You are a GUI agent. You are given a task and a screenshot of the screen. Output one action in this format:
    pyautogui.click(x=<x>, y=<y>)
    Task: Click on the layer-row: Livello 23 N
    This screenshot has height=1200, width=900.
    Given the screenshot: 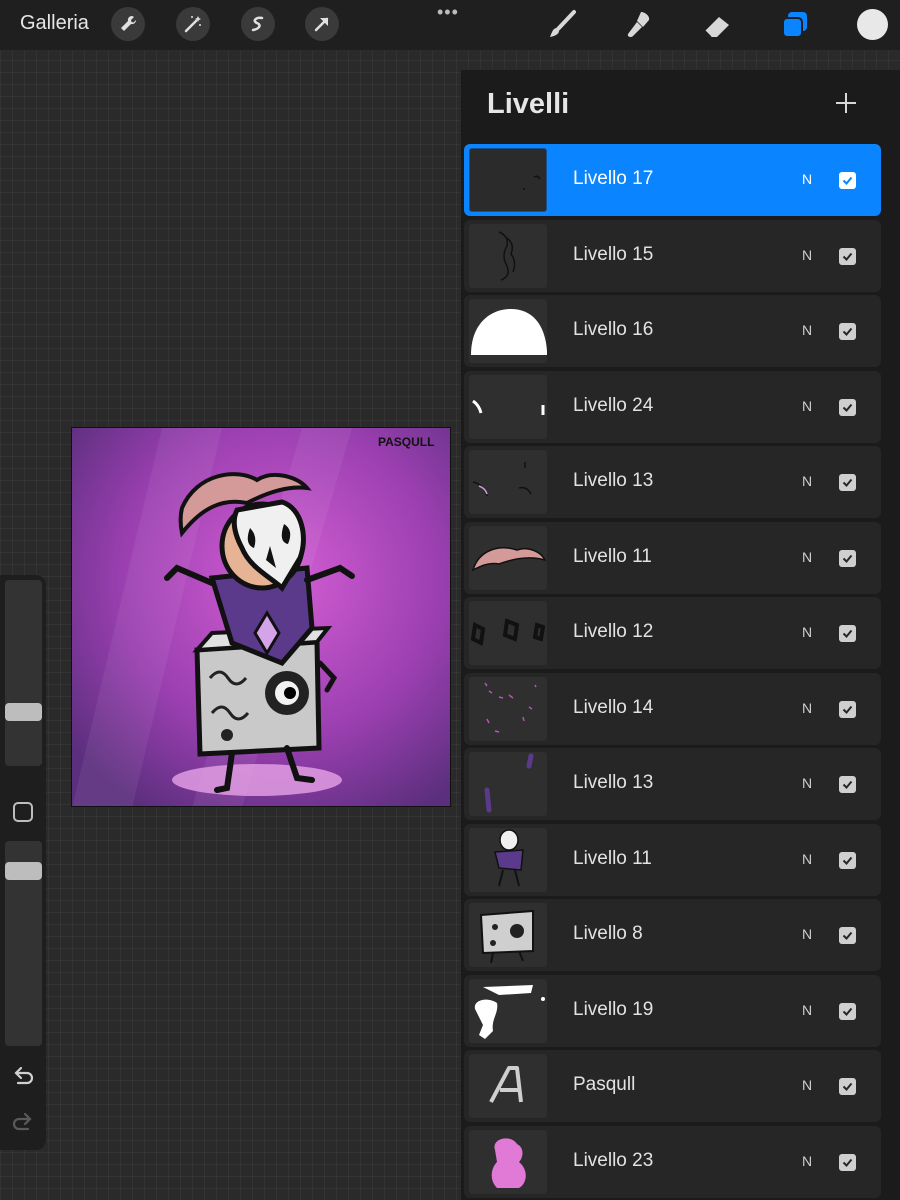 What is the action you would take?
    pyautogui.click(x=672, y=1161)
    